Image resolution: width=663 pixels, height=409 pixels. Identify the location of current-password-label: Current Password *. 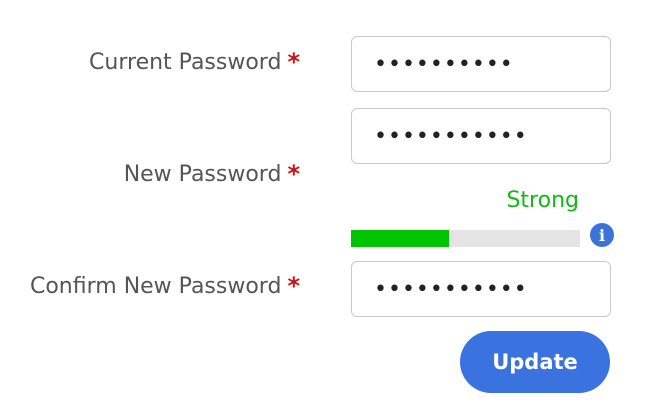
(194, 62).